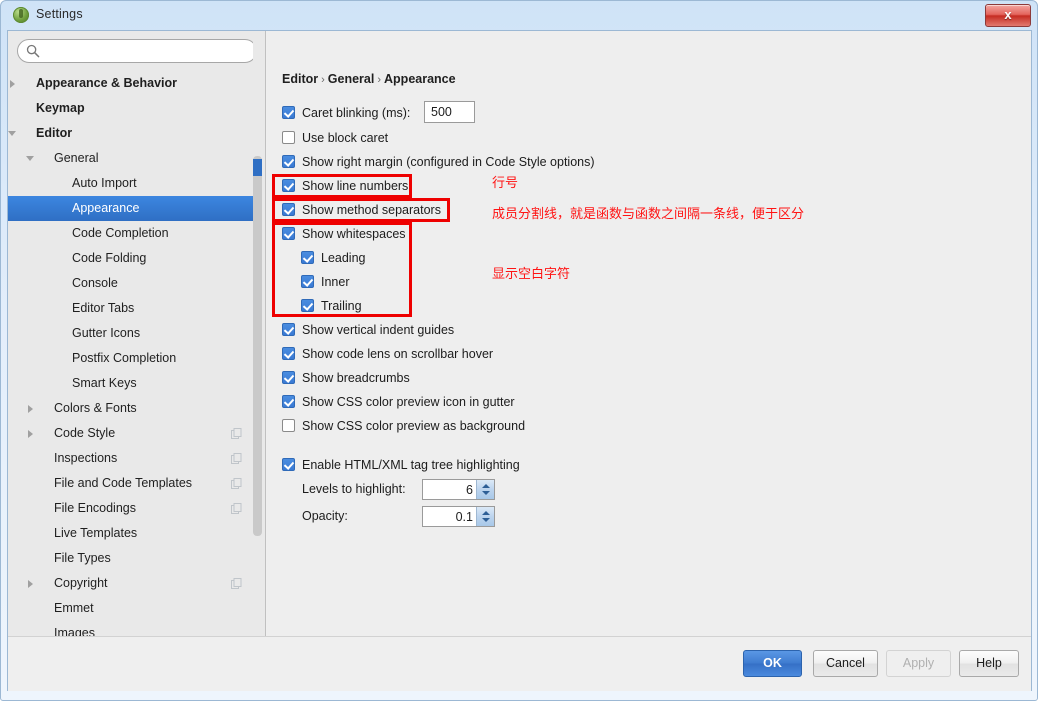  What do you see at coordinates (354, 489) in the screenshot?
I see `levels-to-highlight-label: Levels to highlight:` at bounding box center [354, 489].